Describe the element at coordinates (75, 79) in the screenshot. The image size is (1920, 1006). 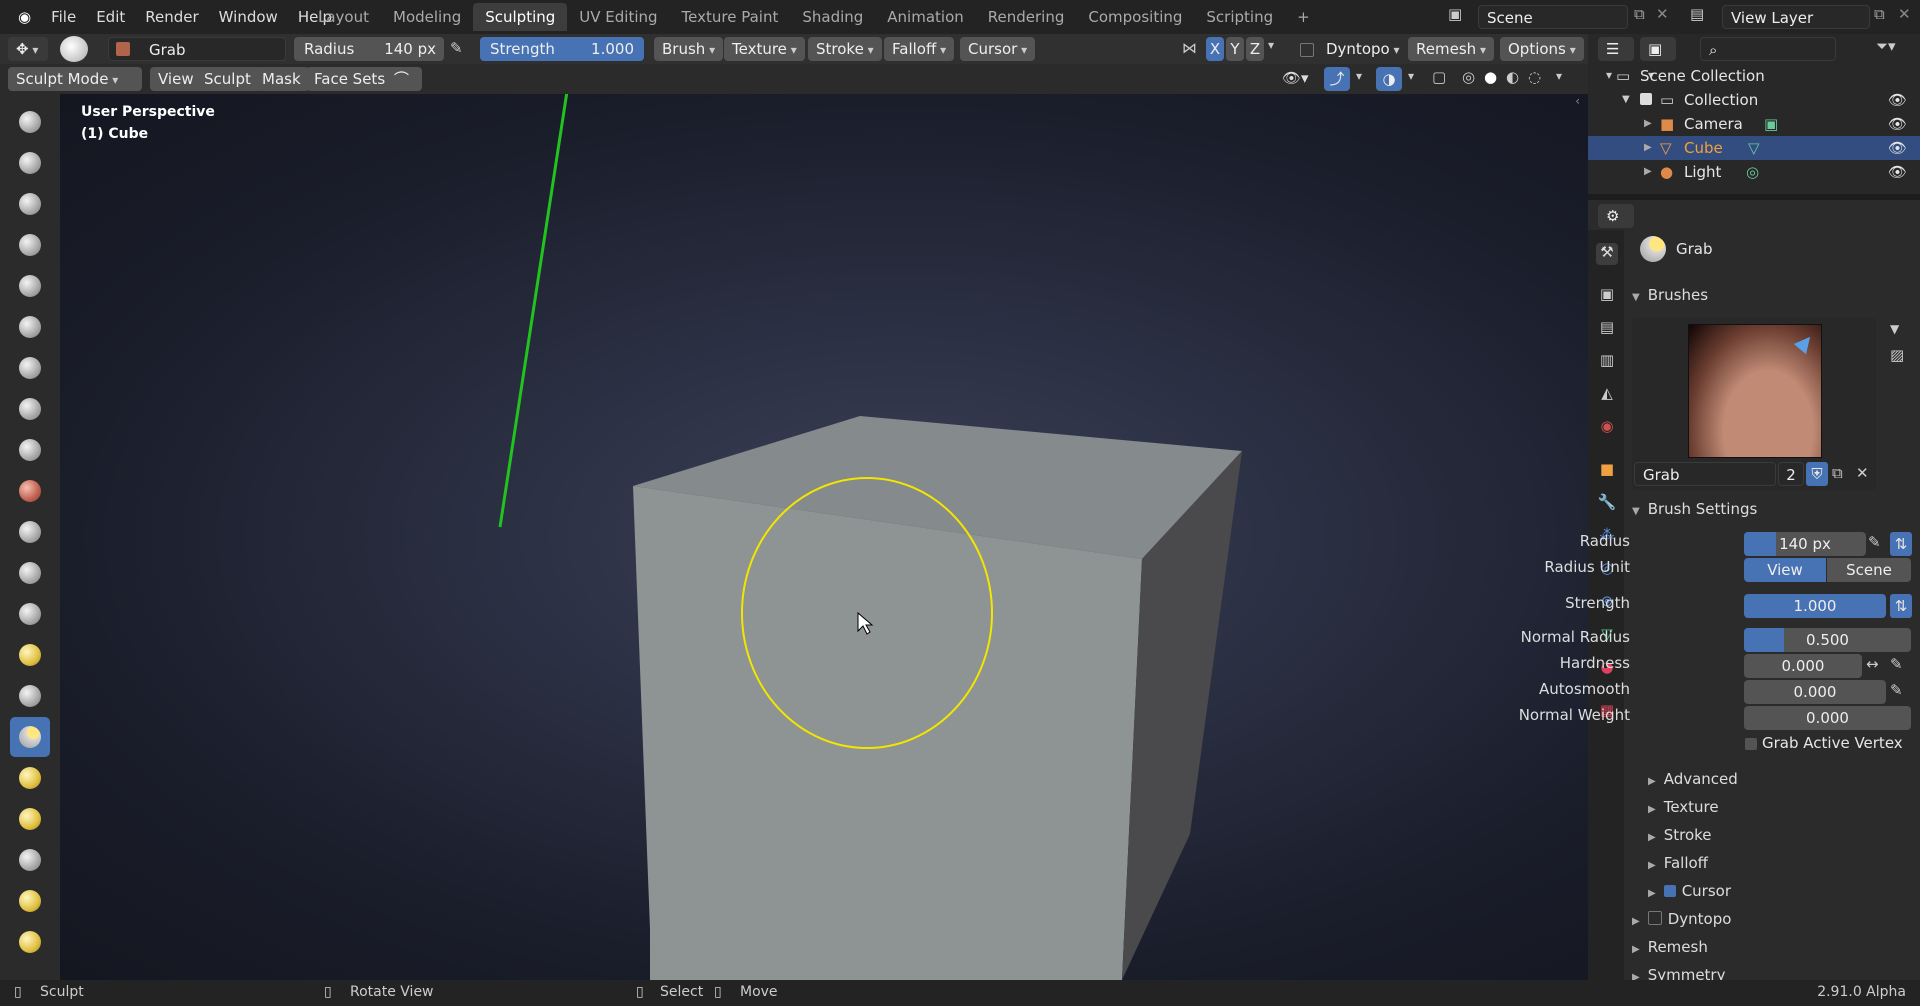
I see `mode-selector: Sculpt Mode` at that location.